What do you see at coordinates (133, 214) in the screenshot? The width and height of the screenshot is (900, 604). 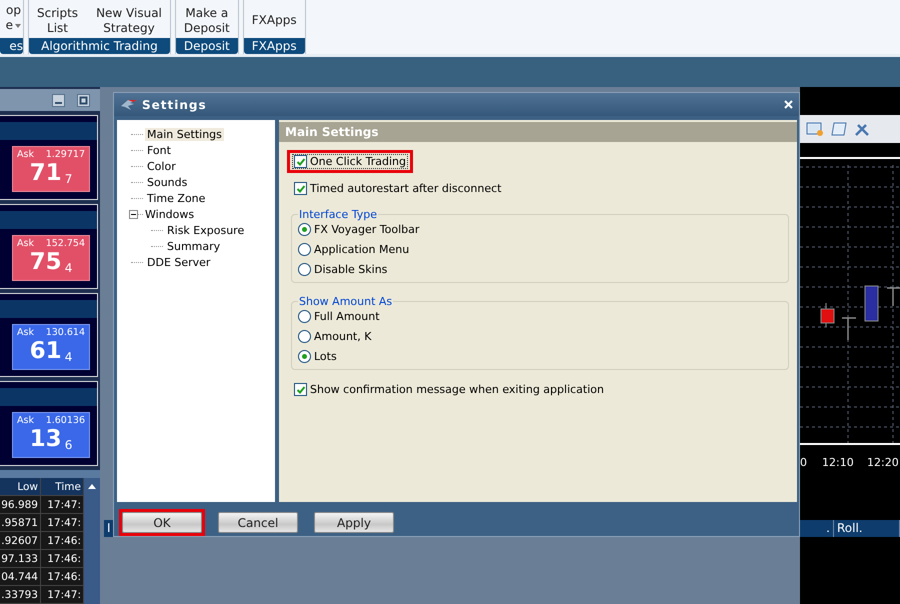 I see `collapse-icon` at bounding box center [133, 214].